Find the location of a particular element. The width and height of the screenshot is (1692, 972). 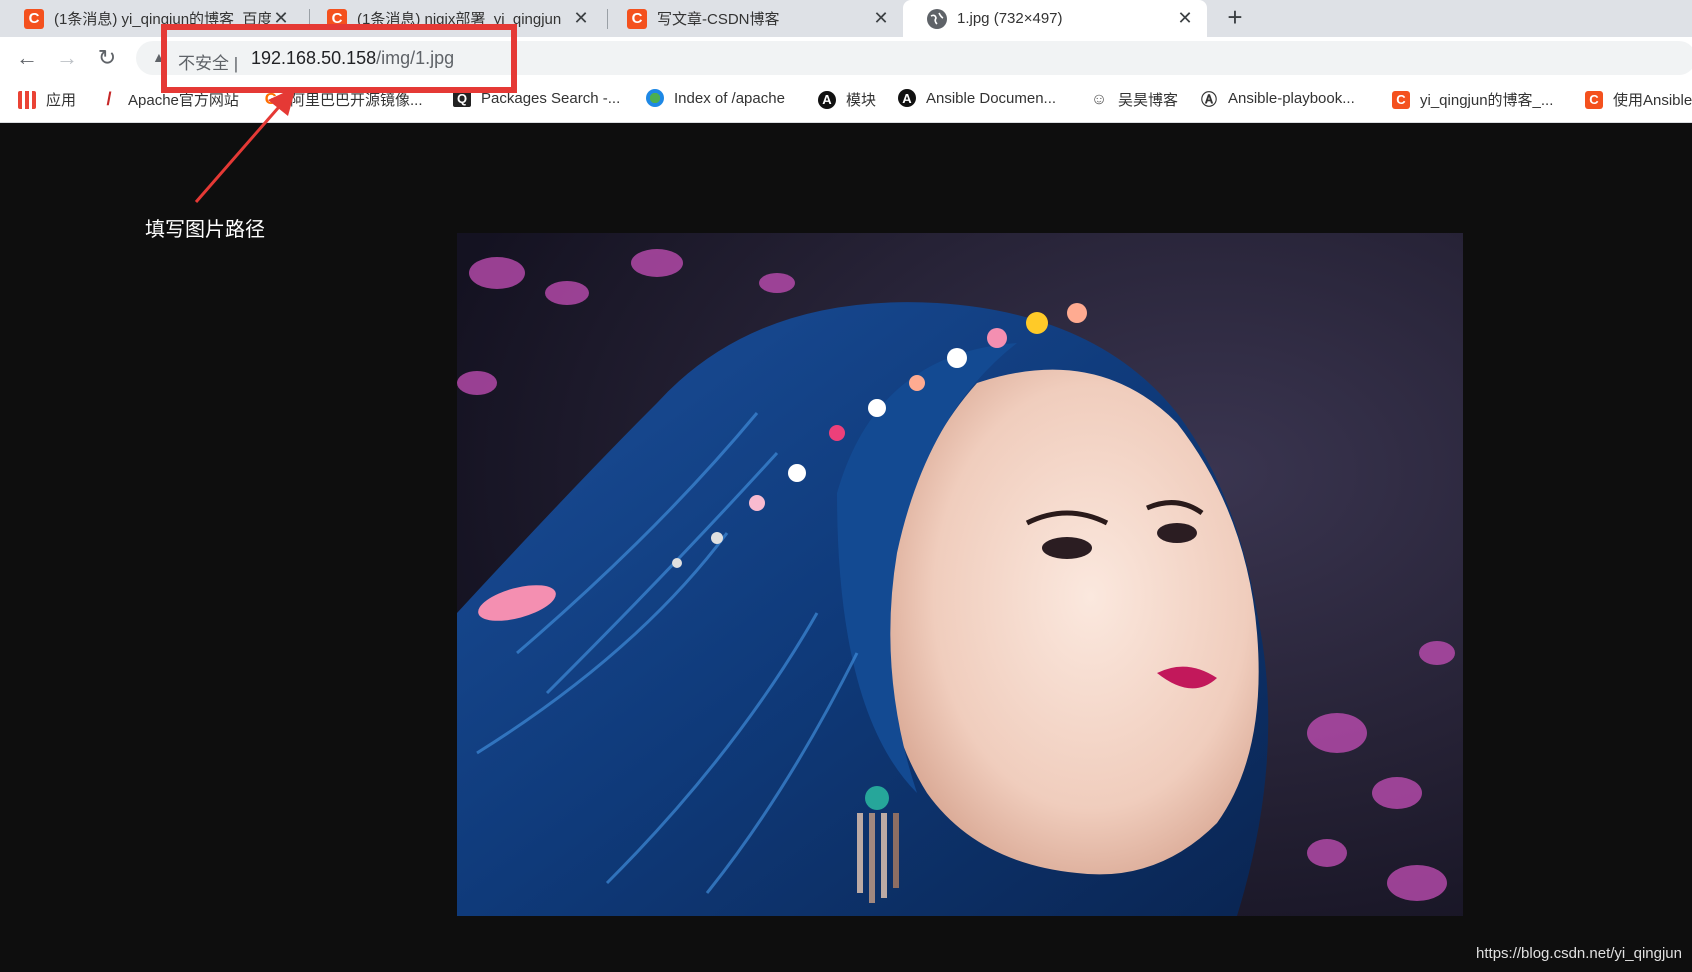

bookmark-label: 模块 is located at coordinates (861, 100).